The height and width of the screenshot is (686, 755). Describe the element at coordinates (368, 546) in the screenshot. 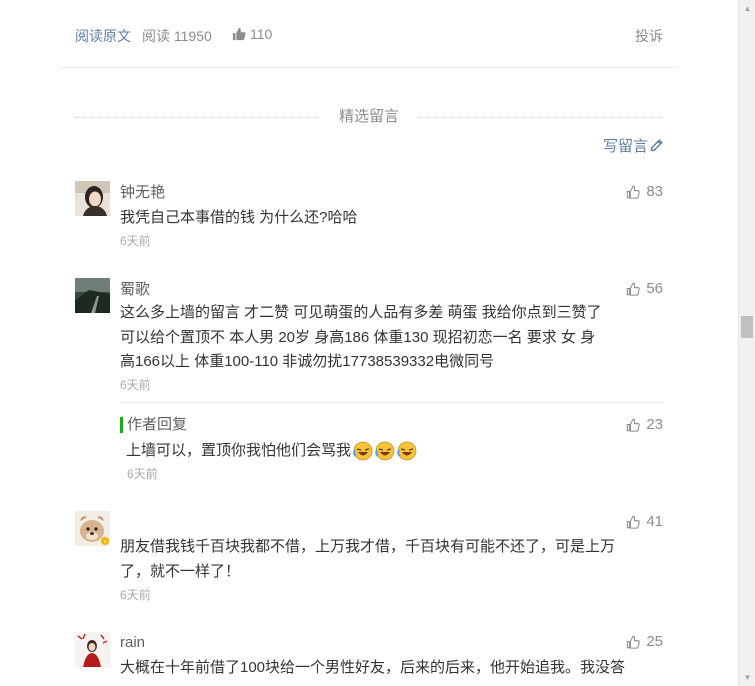

I see `comment-text-line: 朋友借我钱千百块我都不借，上万我才借，千百块有可能不还了，可是上万` at that location.